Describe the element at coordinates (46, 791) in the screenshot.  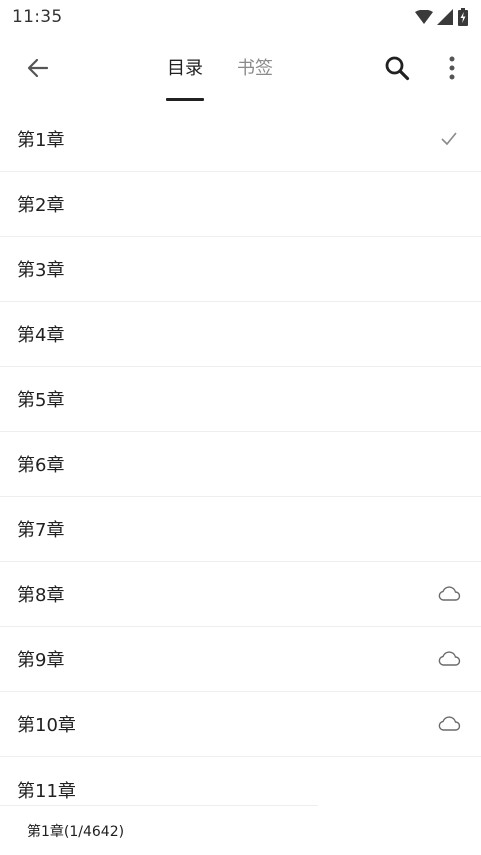
I see `chapter-title: 第11章` at that location.